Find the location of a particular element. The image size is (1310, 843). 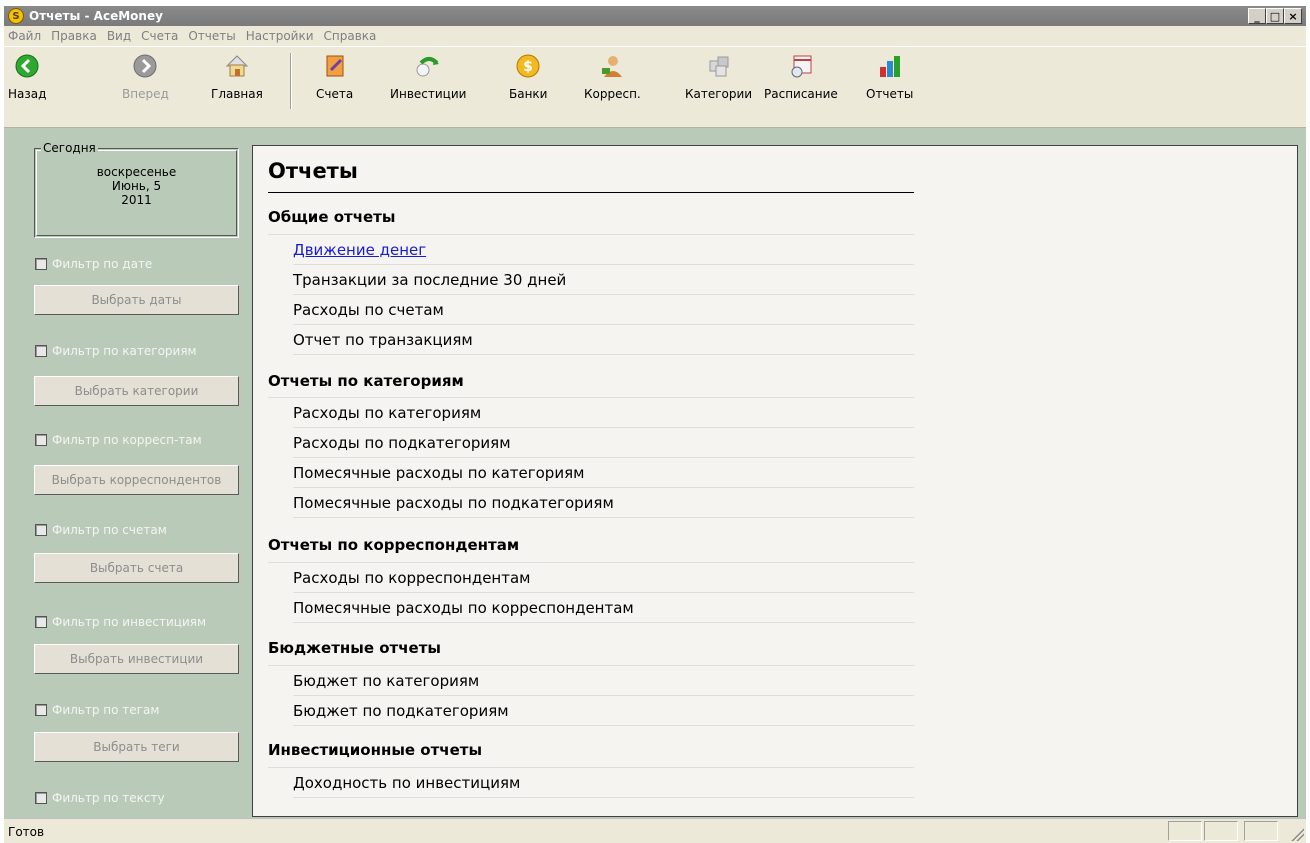

forward-button: Вперед is located at coordinates (145, 77).